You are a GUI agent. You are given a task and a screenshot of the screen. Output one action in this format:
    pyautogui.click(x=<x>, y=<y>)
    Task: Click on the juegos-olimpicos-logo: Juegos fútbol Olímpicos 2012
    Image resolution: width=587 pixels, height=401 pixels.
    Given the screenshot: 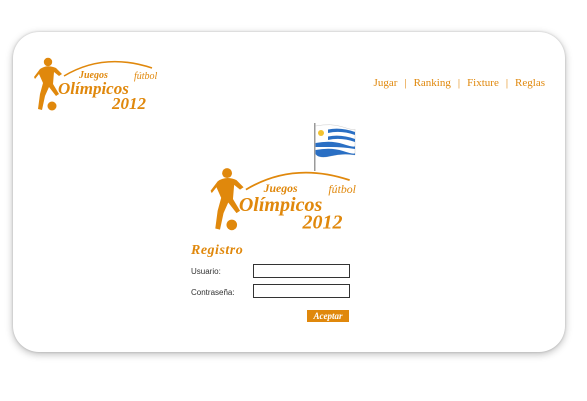 What is the action you would take?
    pyautogui.click(x=98, y=84)
    